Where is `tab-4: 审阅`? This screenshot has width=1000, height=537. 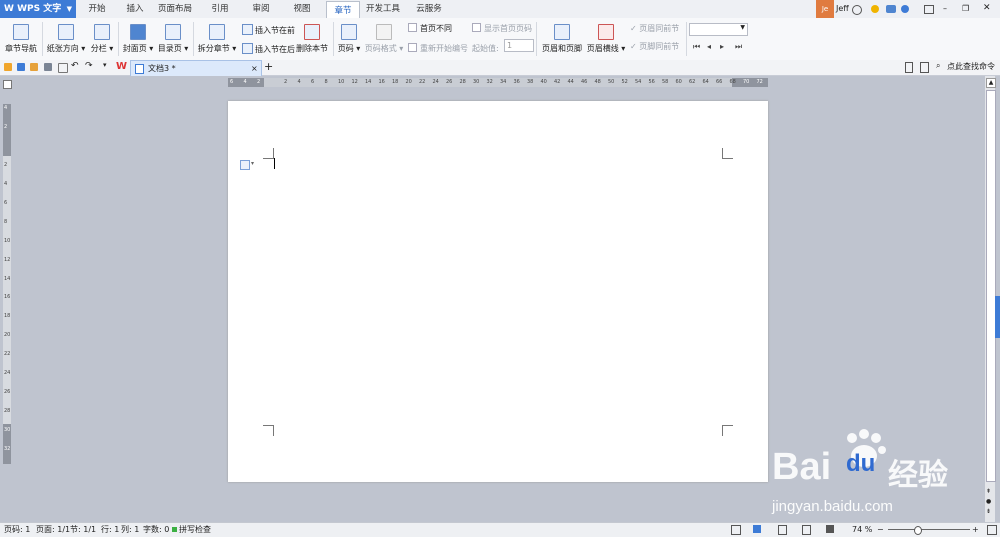
tab-4: 审阅 is located at coordinates (261, 9).